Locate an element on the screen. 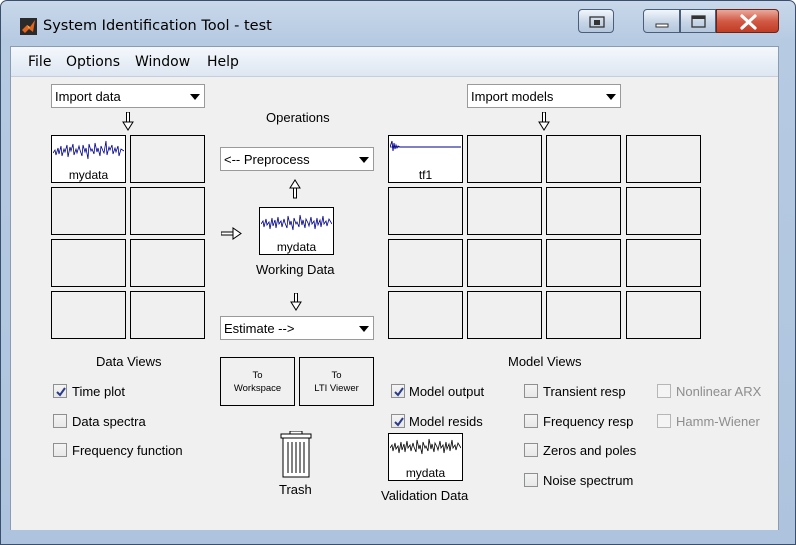 The width and height of the screenshot is (796, 545). menu-window: Window is located at coordinates (162, 62).